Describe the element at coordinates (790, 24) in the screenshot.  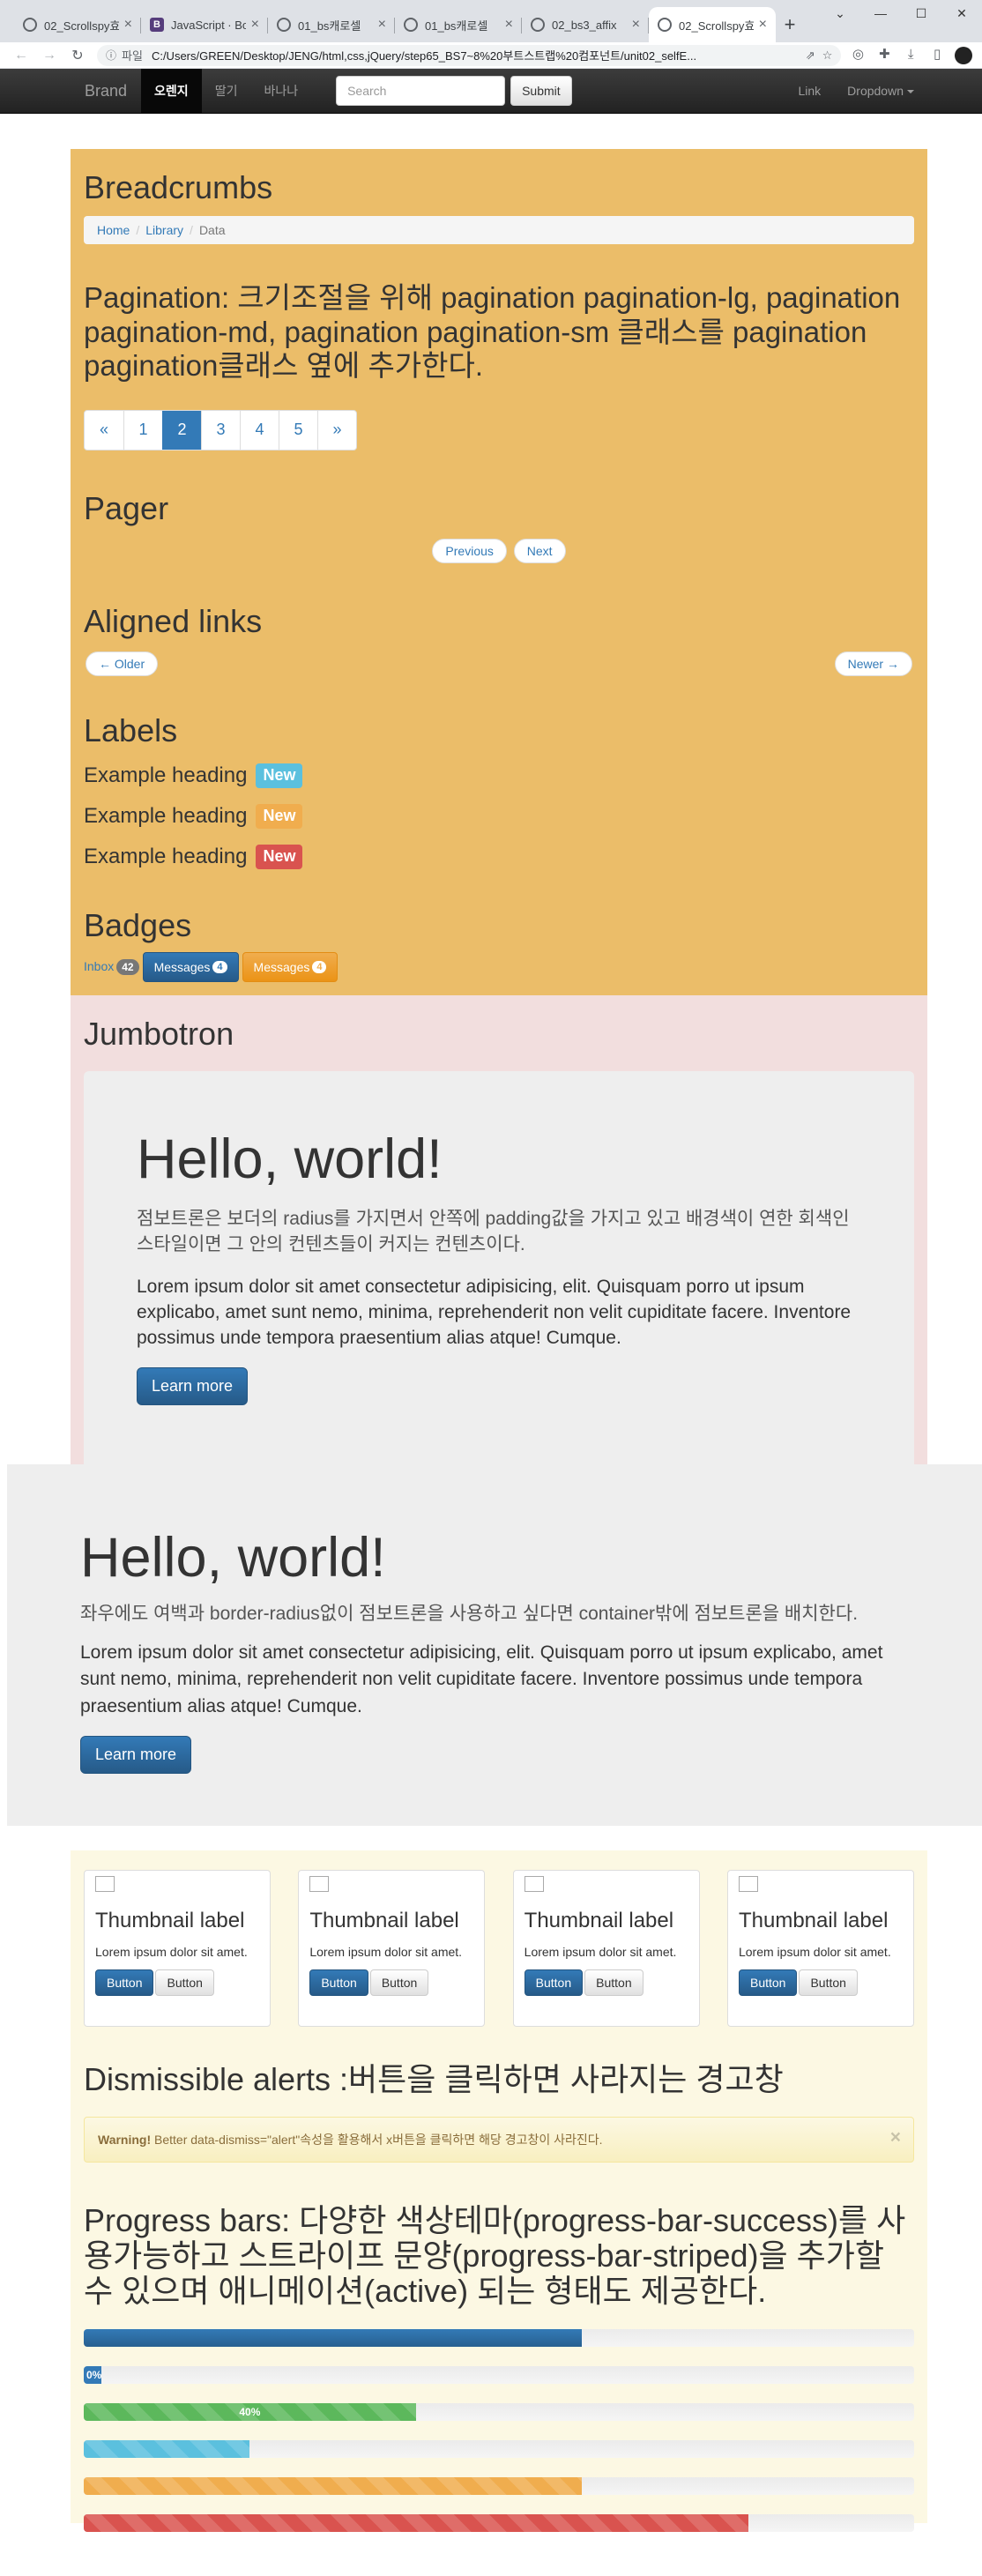
I see `new-tab-button: +` at that location.